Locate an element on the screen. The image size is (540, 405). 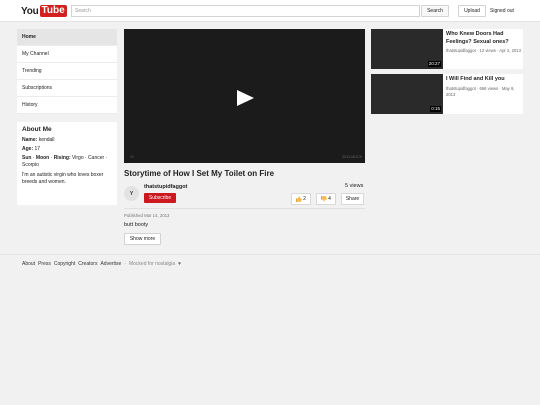
view-count: 5 views is located at coordinates (354, 186).